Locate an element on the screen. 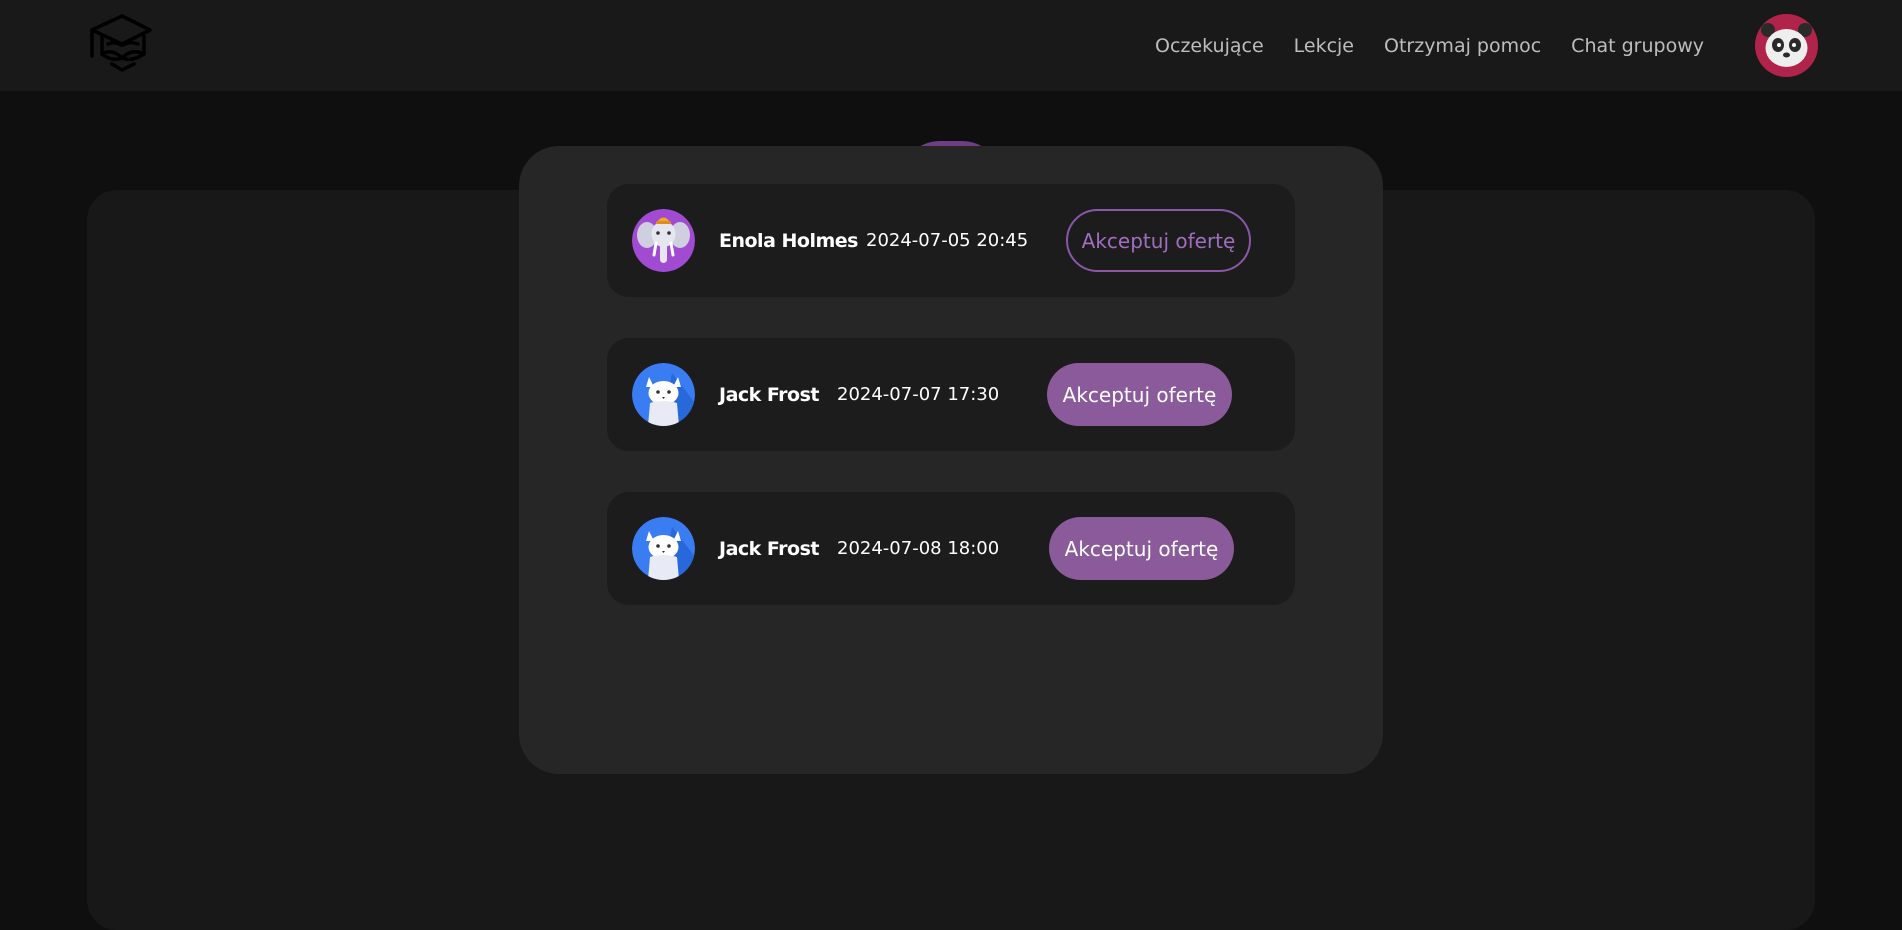 The height and width of the screenshot is (930, 1902). graduation-cap-logo-icon is located at coordinates (121, 44).